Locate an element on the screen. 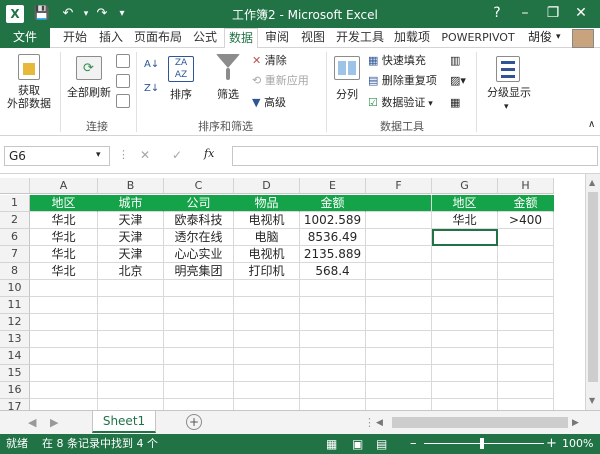 Image resolution: width=600 pixels, height=454 pixels. cell-h14 is located at coordinates (526, 356).